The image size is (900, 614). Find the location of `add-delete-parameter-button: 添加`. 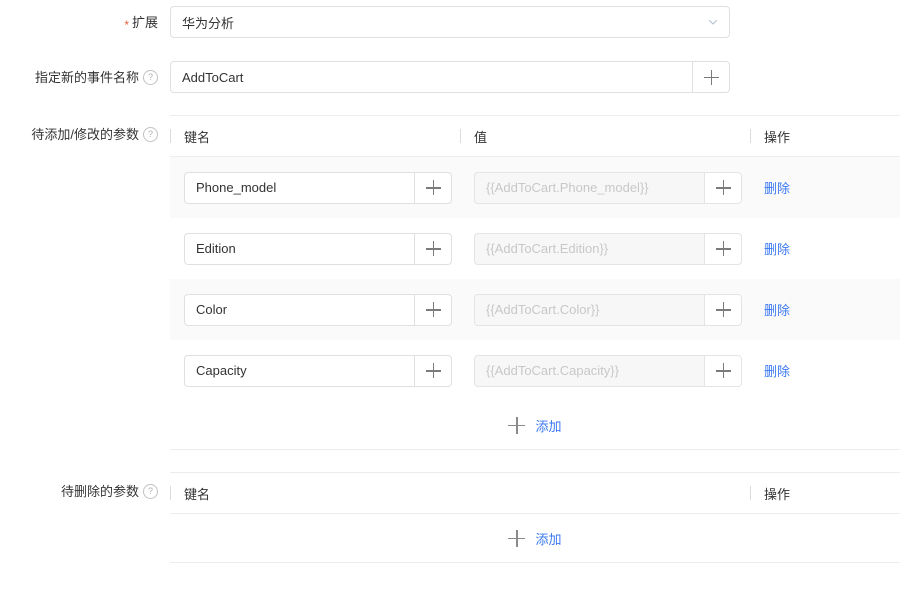

add-delete-parameter-button: 添加 is located at coordinates (535, 538).